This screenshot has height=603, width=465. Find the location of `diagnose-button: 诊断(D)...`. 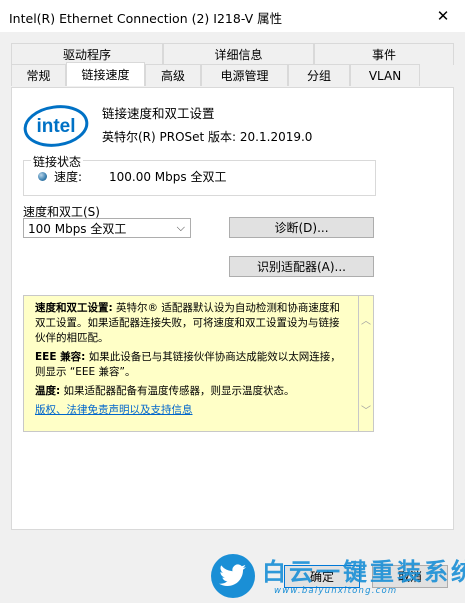

diagnose-button: 诊断(D)... is located at coordinates (301, 227).